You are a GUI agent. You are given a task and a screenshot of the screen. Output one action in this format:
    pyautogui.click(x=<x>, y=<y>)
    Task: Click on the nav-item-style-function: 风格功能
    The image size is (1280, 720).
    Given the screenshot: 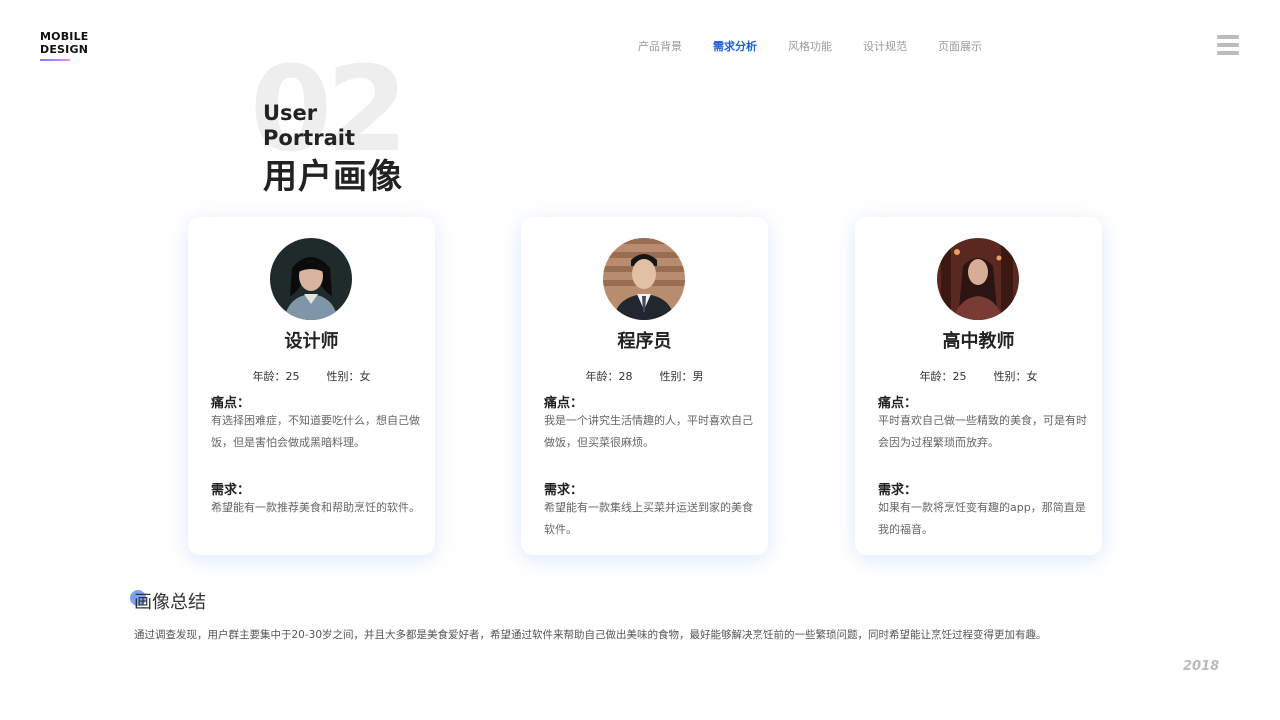 What is the action you would take?
    pyautogui.click(x=810, y=46)
    